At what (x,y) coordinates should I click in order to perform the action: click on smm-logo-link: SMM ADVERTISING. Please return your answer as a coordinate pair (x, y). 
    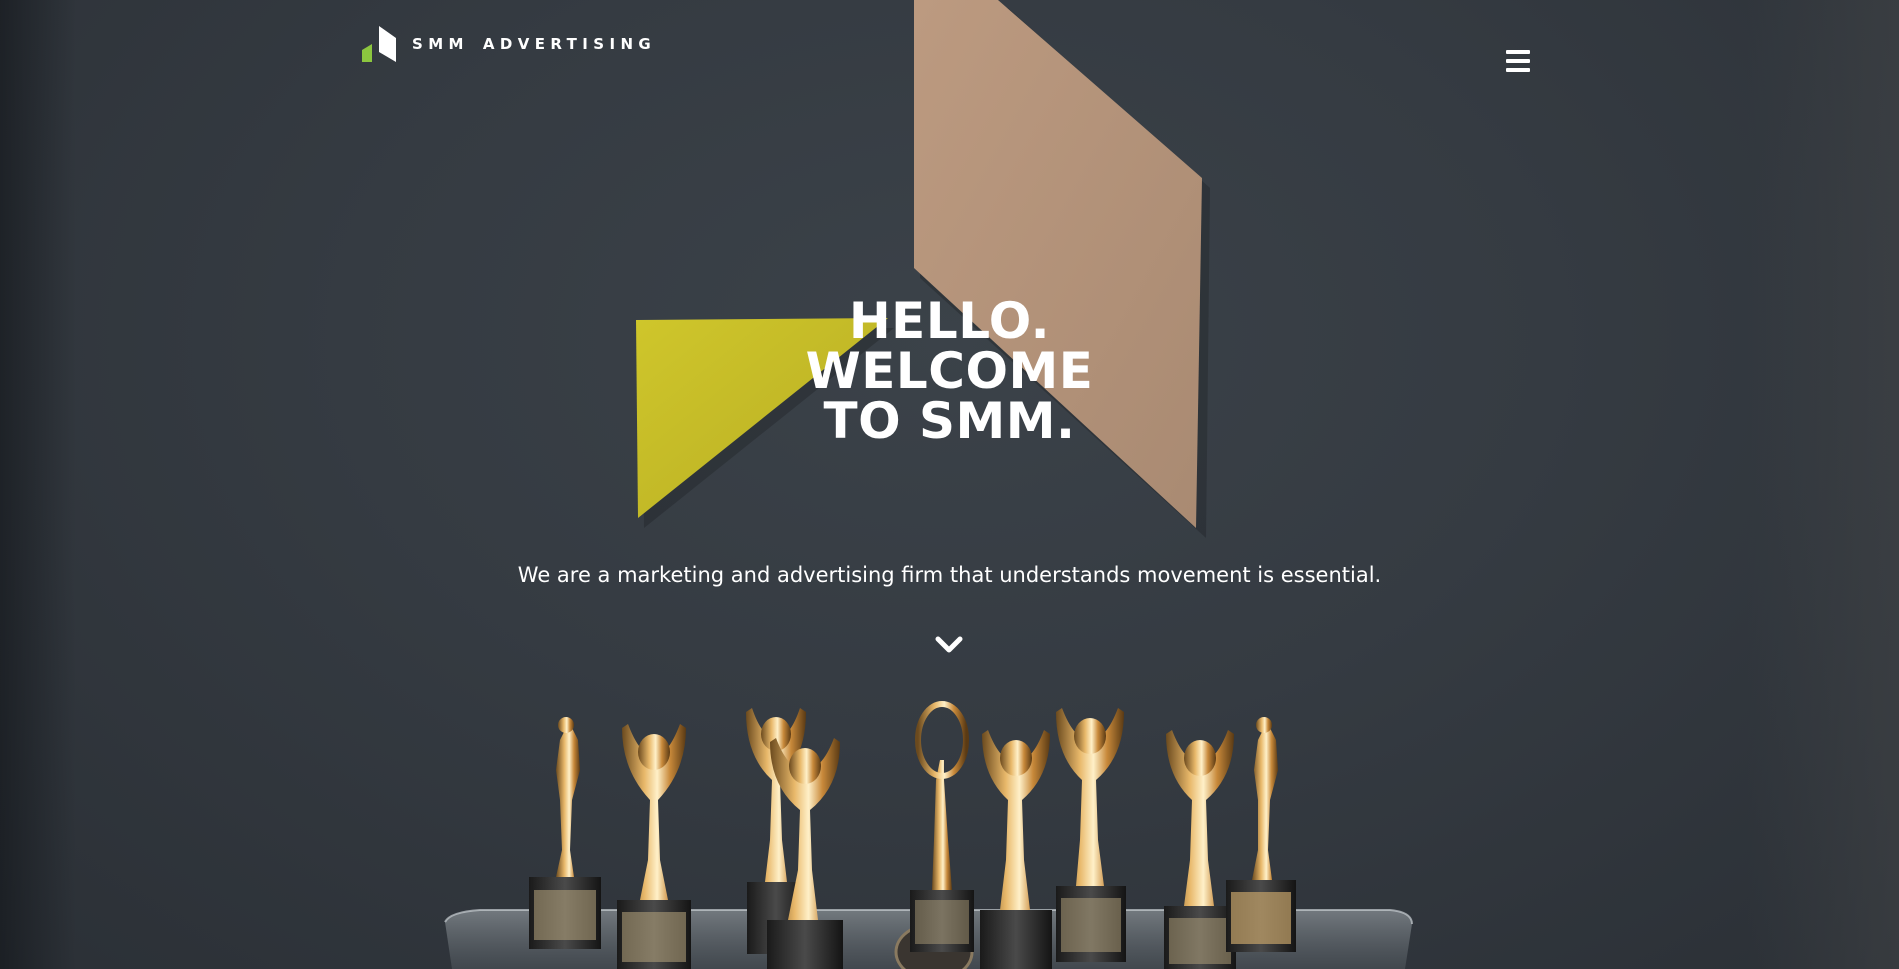
    Looking at the image, I should click on (509, 44).